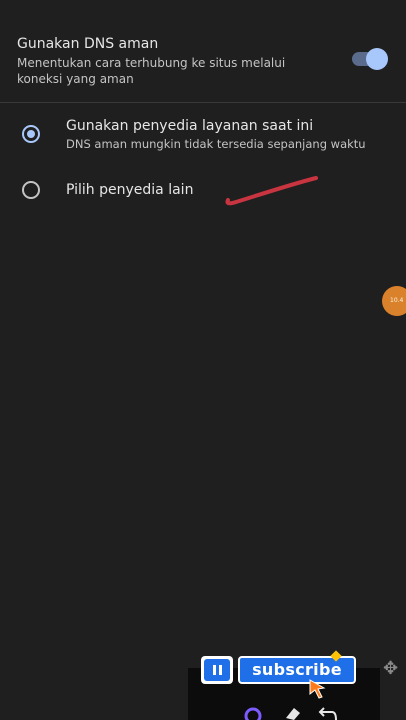 Image resolution: width=406 pixels, height=720 pixels. I want to click on floating-badge-text: 10.4, so click(397, 300).